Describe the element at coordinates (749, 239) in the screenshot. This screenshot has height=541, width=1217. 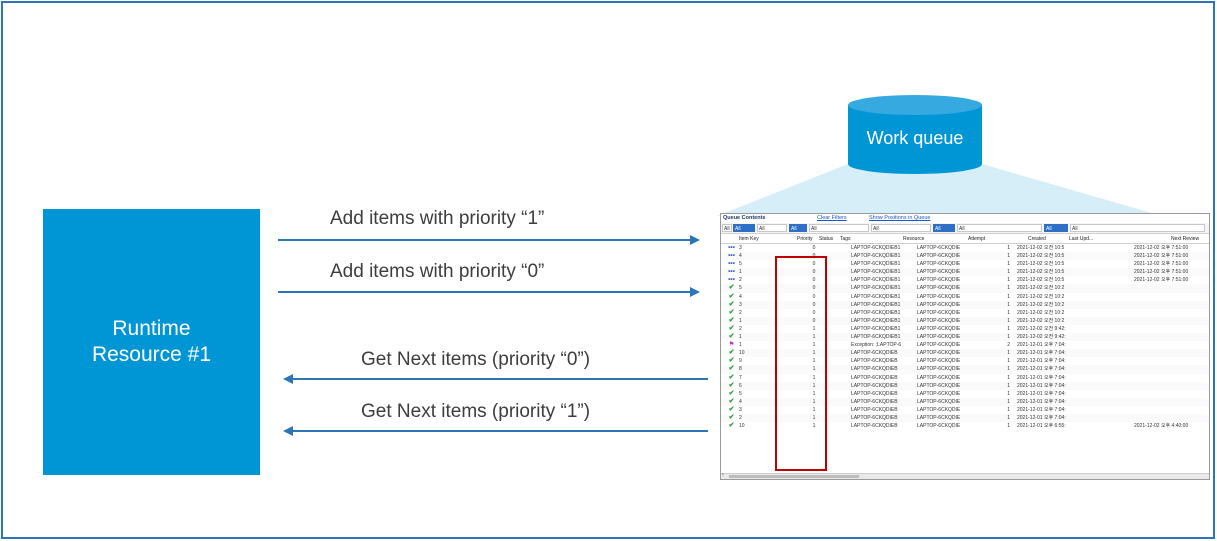
I see `col-item-key: Item Key` at that location.